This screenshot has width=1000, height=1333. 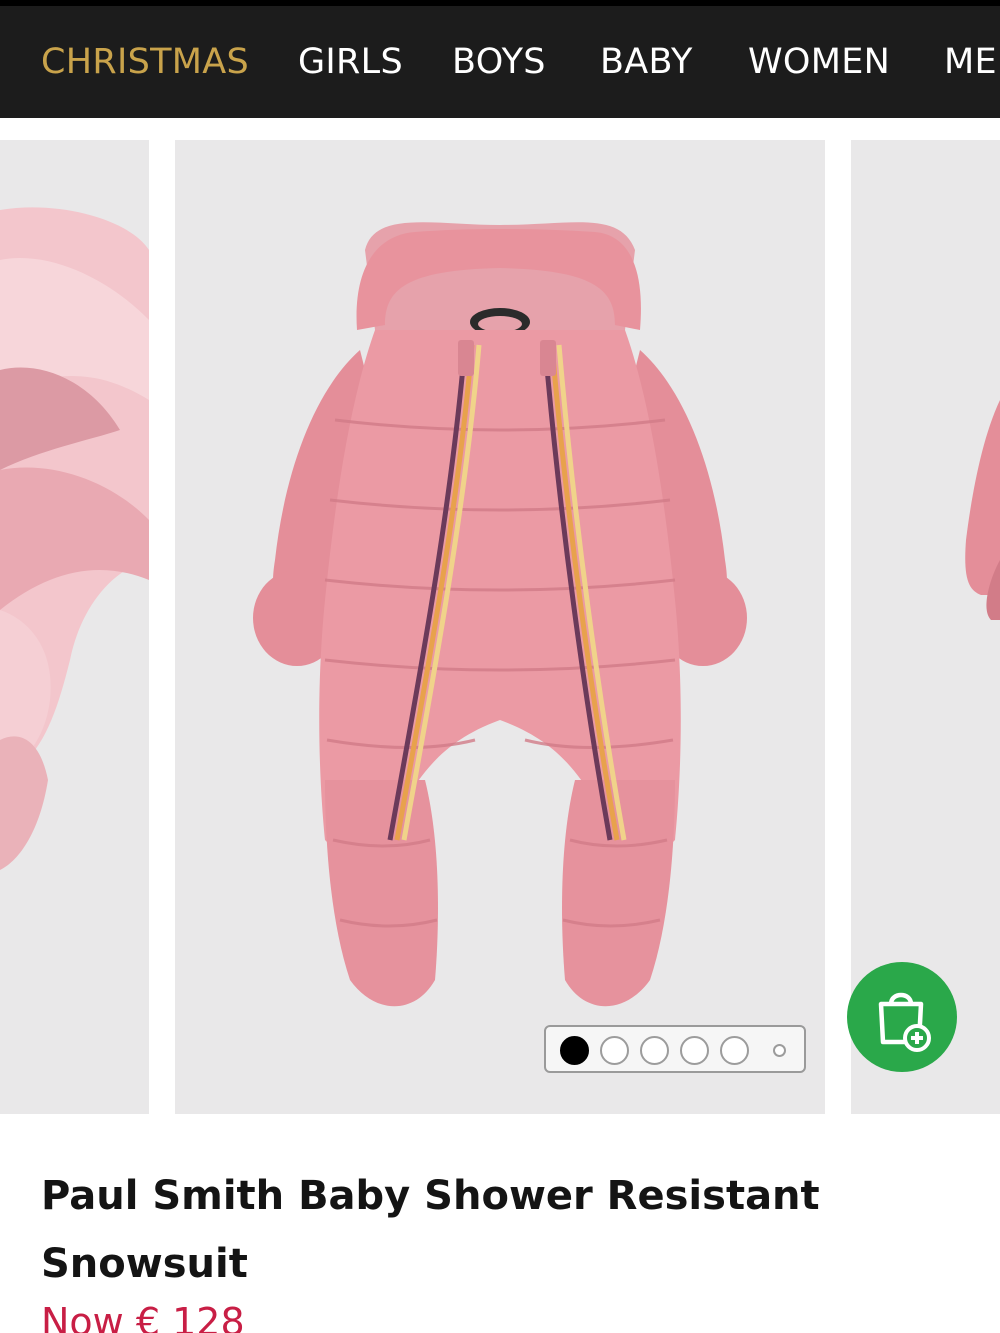 I want to click on nav-item-boys: BOYS, so click(x=499, y=62).